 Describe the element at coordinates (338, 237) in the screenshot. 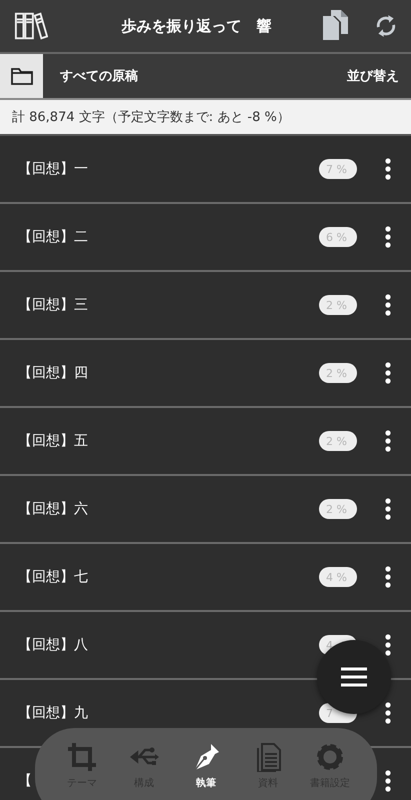

I see `progress-badge: 6 %` at that location.